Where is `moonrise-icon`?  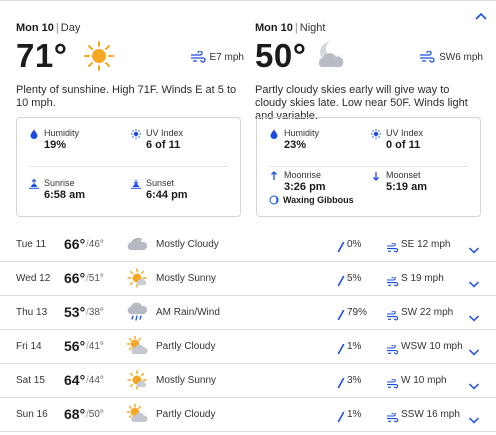 moonrise-icon is located at coordinates (274, 175).